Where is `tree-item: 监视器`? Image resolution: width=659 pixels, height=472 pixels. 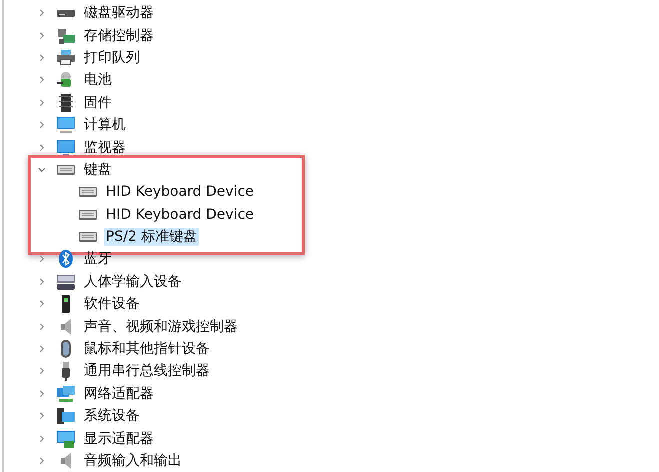
tree-item: 监视器 is located at coordinates (105, 147).